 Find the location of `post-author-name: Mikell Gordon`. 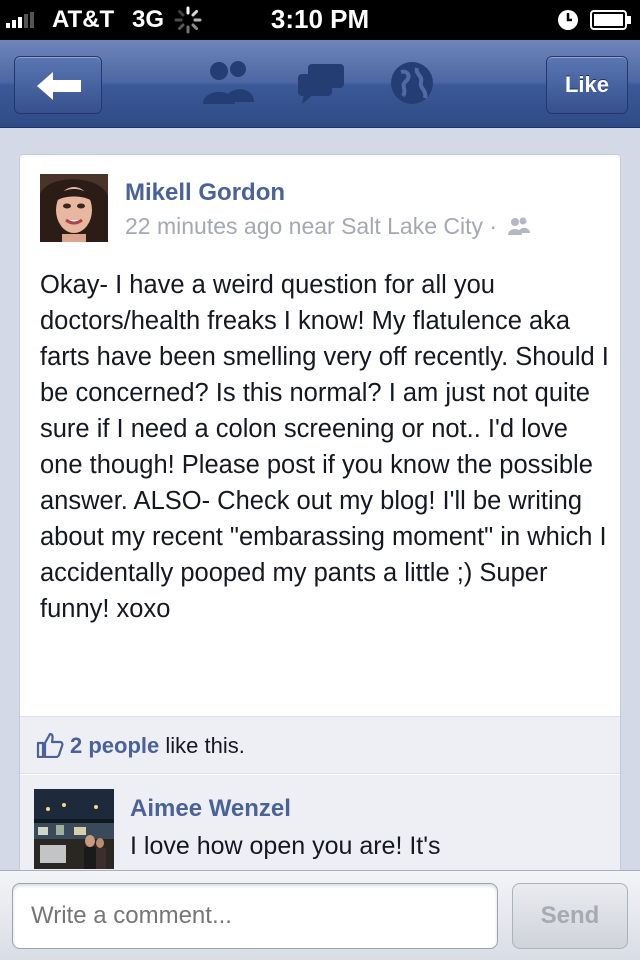

post-author-name: Mikell Gordon is located at coordinates (205, 193).